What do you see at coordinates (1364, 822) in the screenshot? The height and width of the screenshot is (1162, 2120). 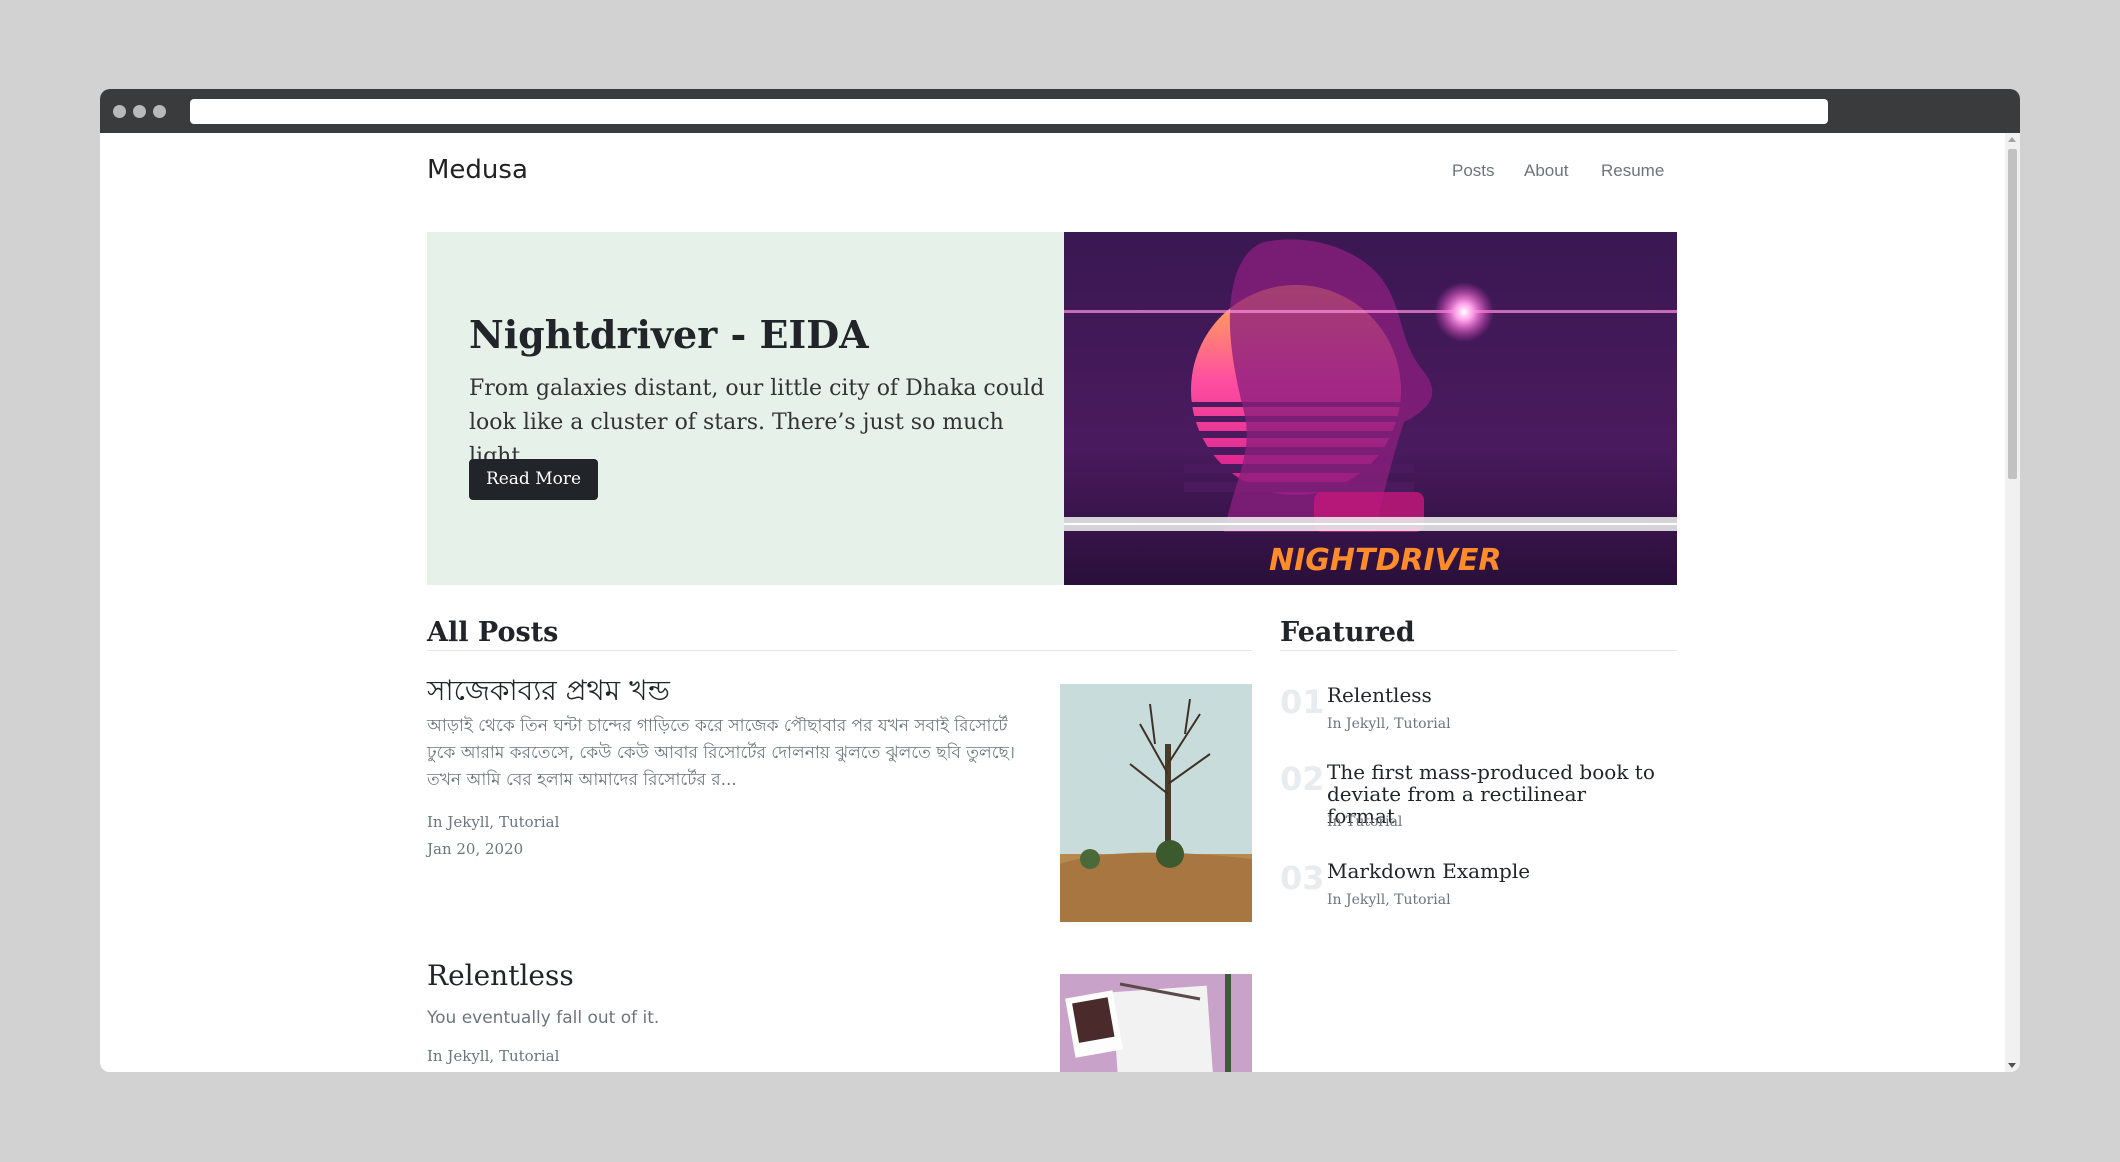 I see `featured-categories: In Tutorial` at bounding box center [1364, 822].